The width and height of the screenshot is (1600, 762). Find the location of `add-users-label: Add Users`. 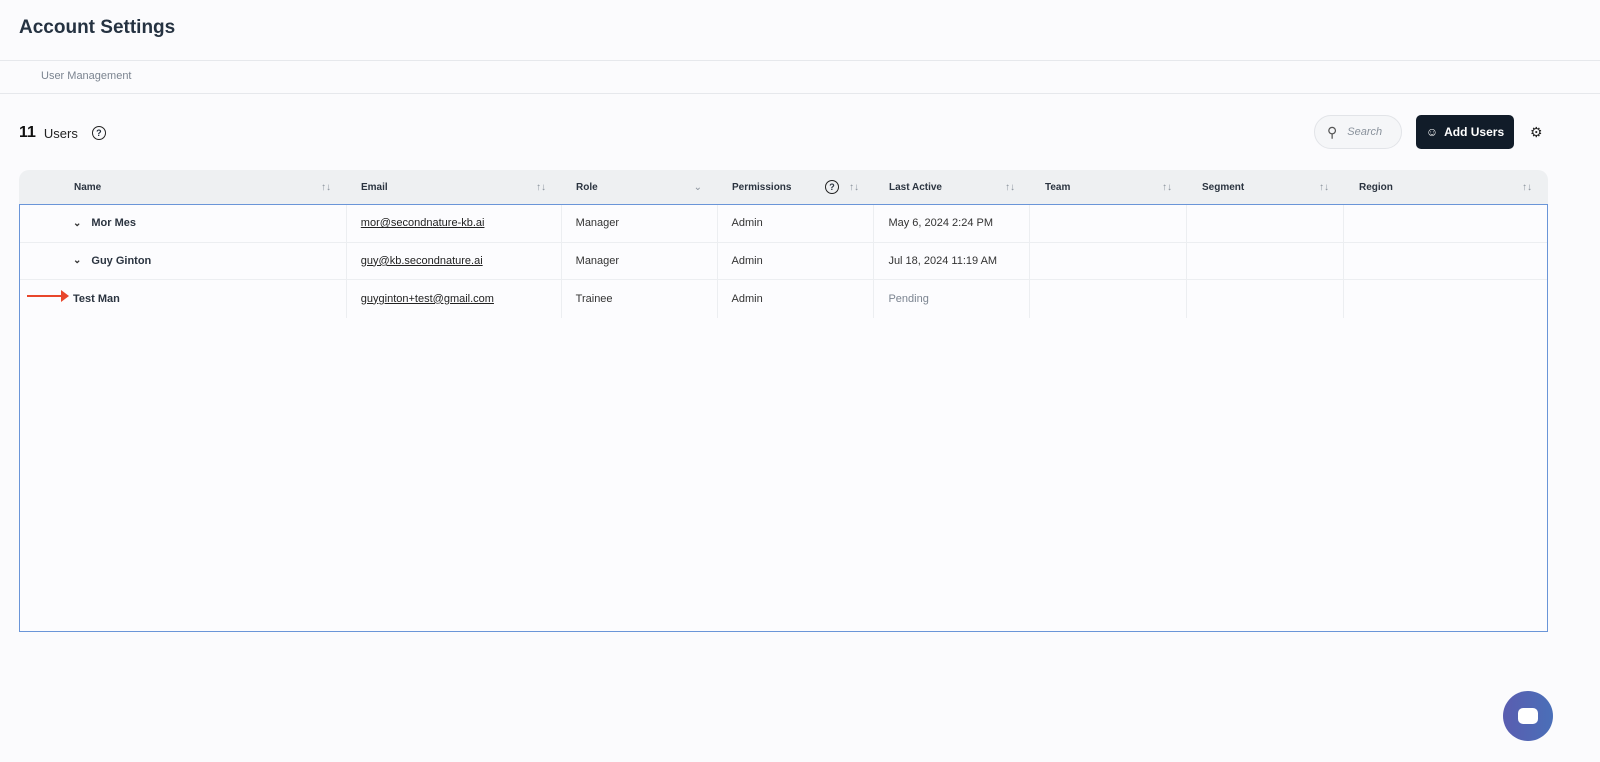

add-users-label: Add Users is located at coordinates (1474, 132).